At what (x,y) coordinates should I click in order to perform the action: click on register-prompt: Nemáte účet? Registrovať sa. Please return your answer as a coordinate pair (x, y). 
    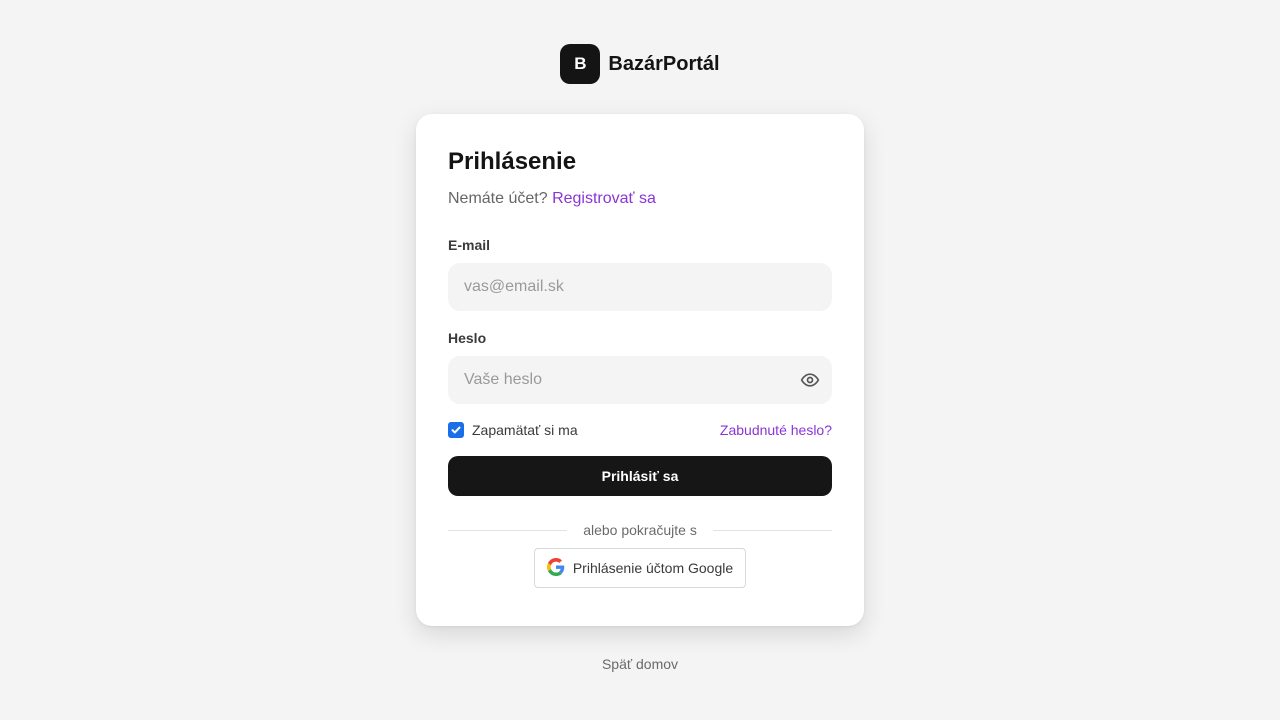
    Looking at the image, I should click on (640, 199).